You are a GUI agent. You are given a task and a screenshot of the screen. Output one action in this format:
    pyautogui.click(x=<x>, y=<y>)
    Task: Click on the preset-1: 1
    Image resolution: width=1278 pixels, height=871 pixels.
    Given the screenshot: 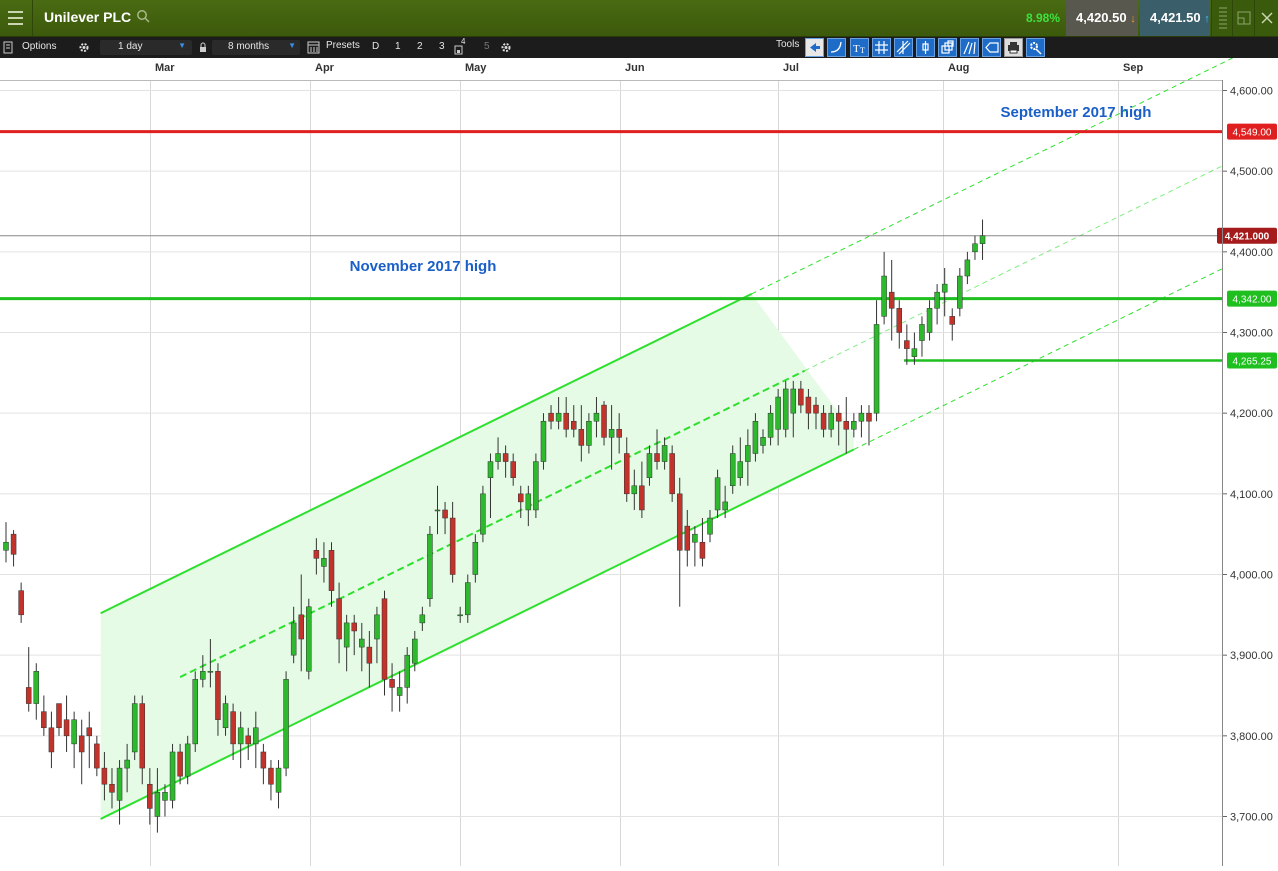 What is the action you would take?
    pyautogui.click(x=398, y=46)
    